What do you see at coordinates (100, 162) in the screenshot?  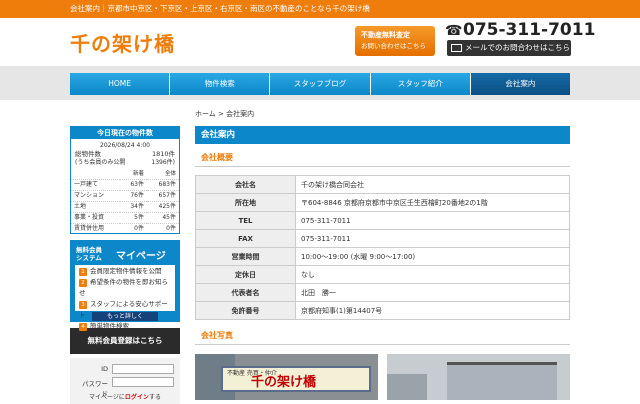 I see `member-label: (うち会員のみ公開` at bounding box center [100, 162].